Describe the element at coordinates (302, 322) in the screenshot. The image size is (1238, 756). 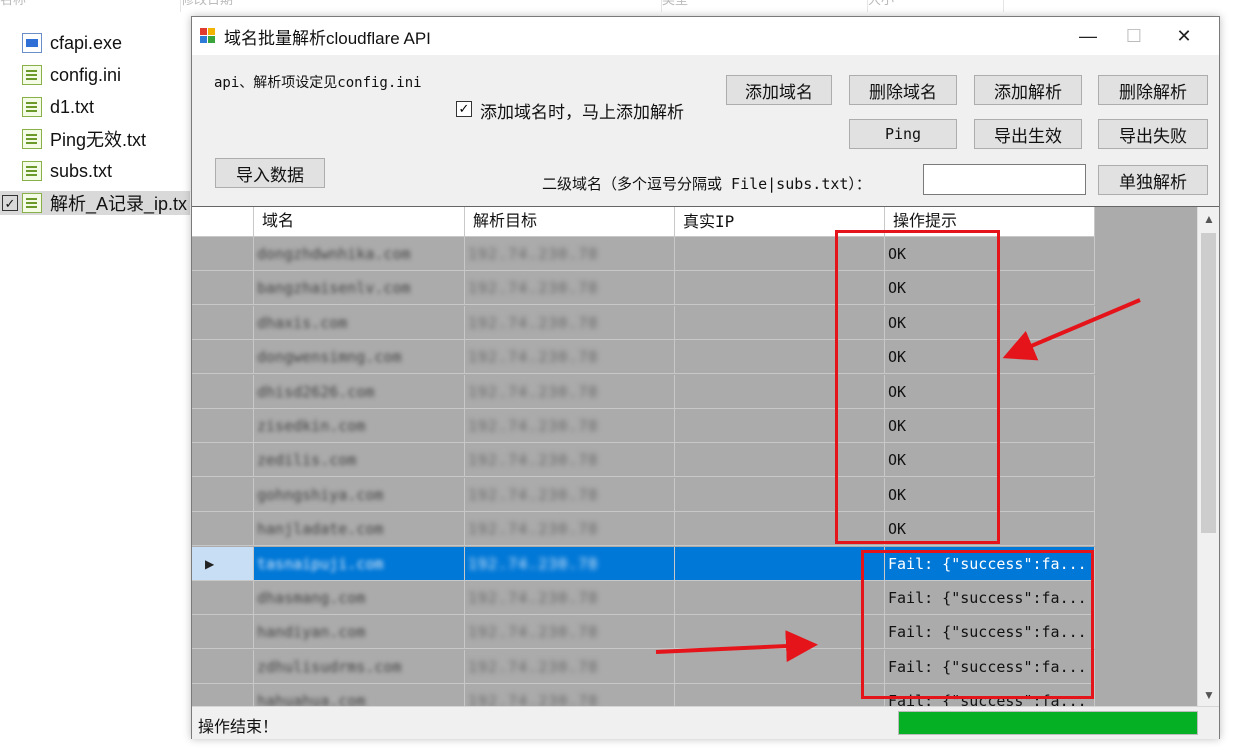
I see `cell-text: dhaxis.com` at that location.